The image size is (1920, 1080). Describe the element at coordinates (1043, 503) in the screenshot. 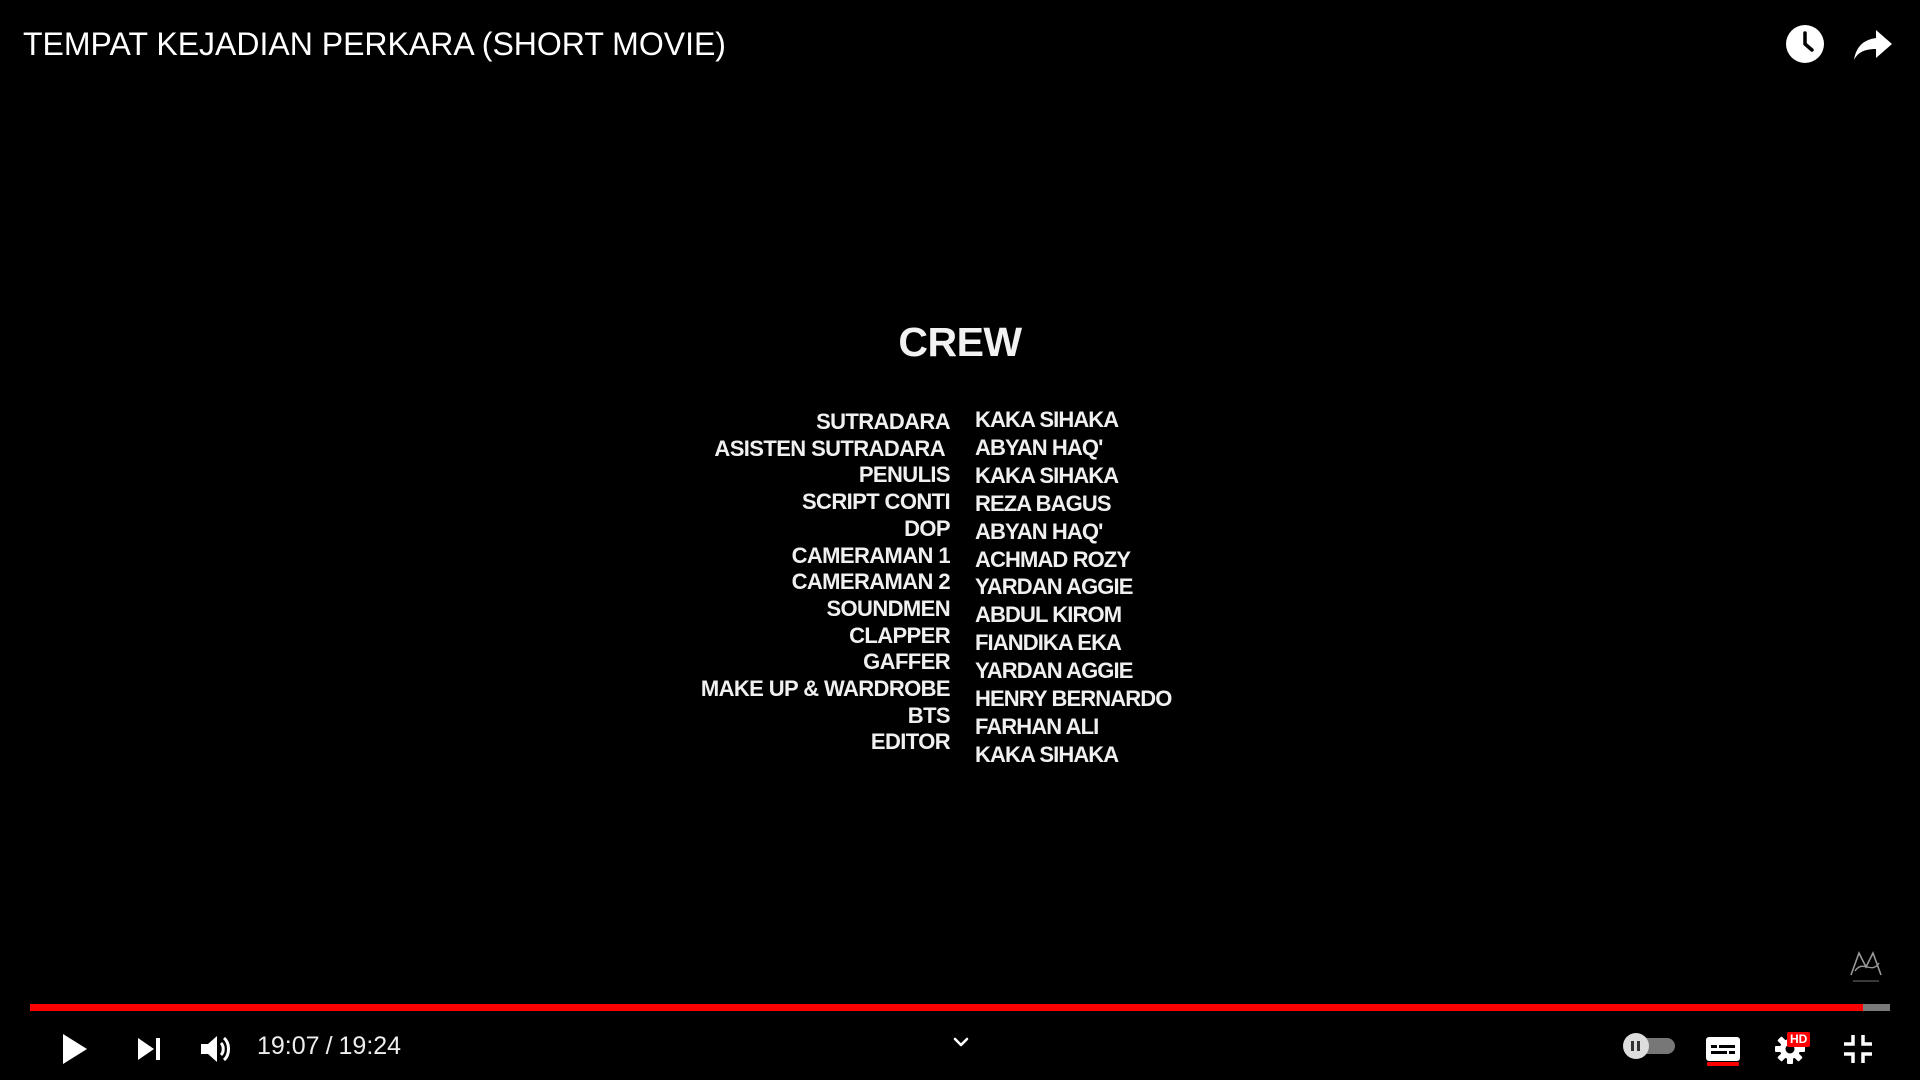

I see `credit-name: REZA BAGUS` at that location.